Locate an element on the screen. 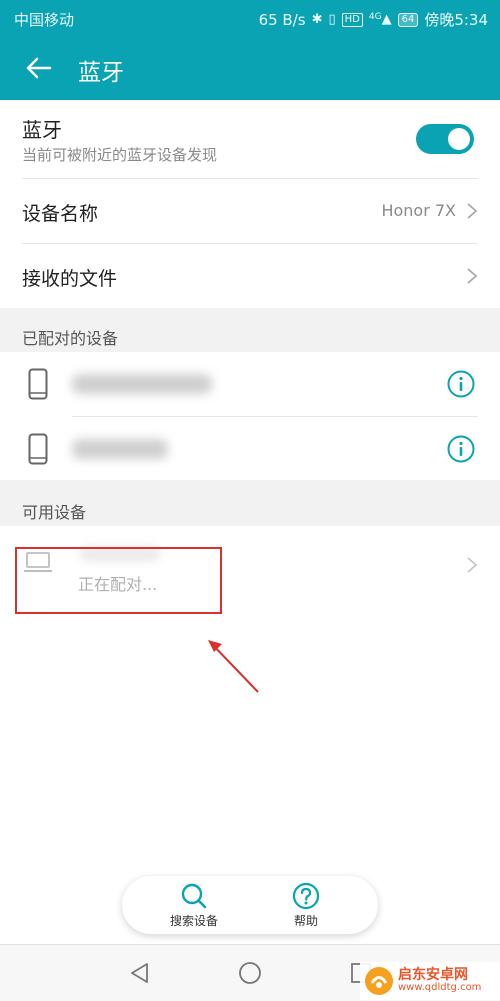 This screenshot has width=500, height=1001. device-name-label: 设备名称 is located at coordinates (60, 214).